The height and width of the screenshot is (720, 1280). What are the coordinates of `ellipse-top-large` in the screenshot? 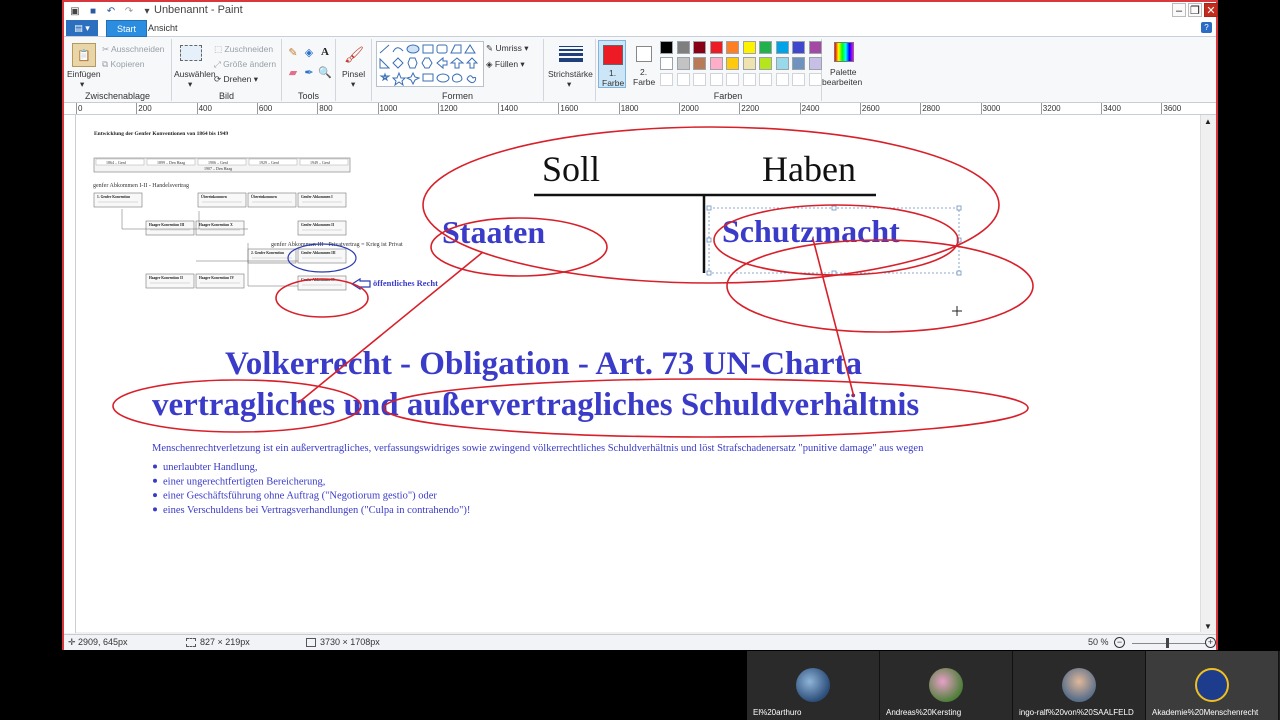 It's located at (711, 205).